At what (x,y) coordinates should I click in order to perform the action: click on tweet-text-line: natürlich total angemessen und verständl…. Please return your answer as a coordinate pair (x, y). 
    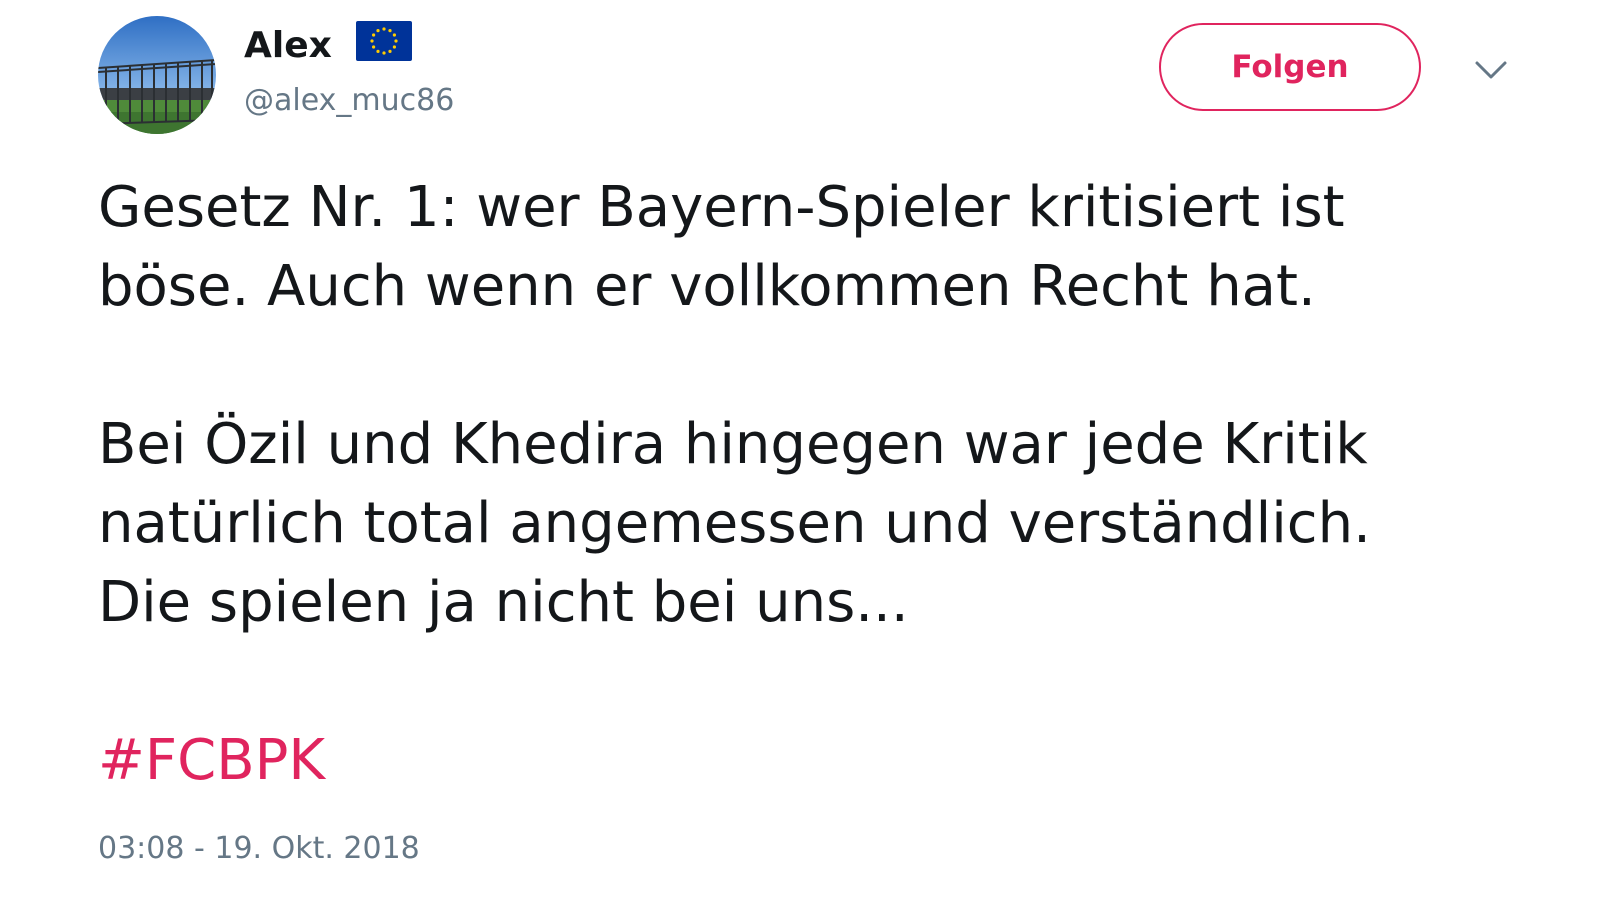
    Looking at the image, I should click on (734, 523).